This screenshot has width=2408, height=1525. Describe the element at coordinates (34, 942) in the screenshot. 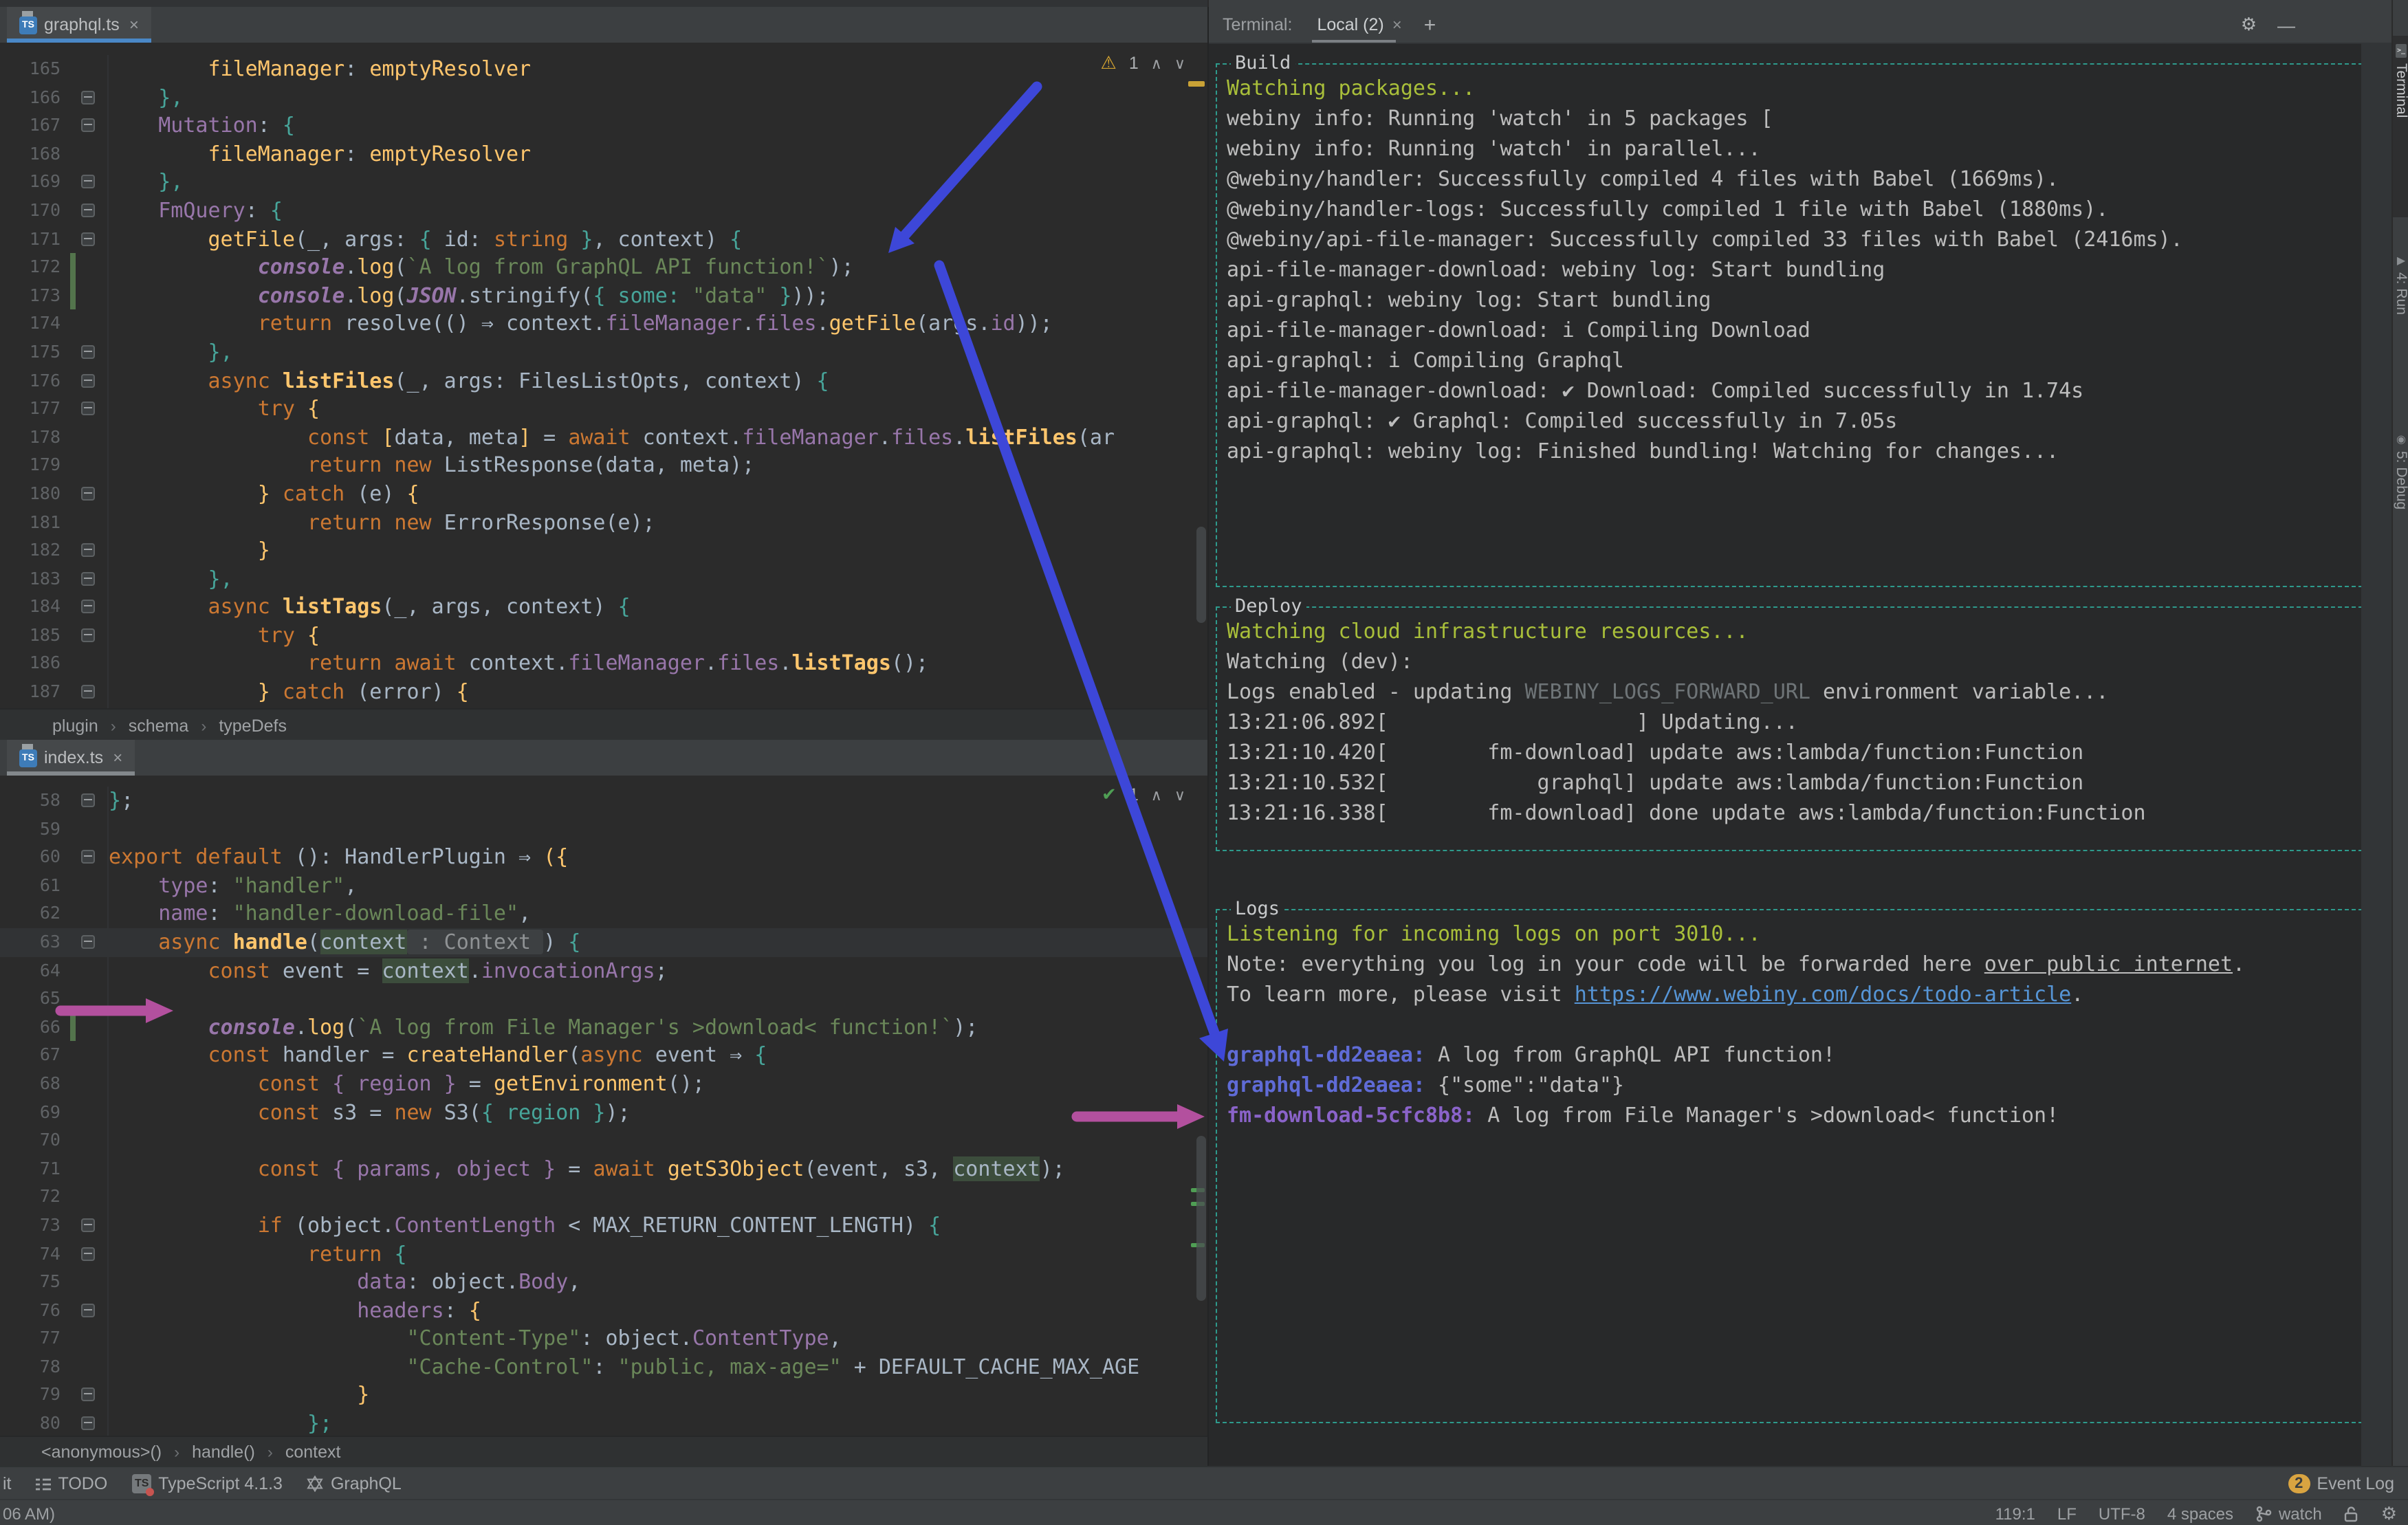

I see `line-number: 63` at that location.